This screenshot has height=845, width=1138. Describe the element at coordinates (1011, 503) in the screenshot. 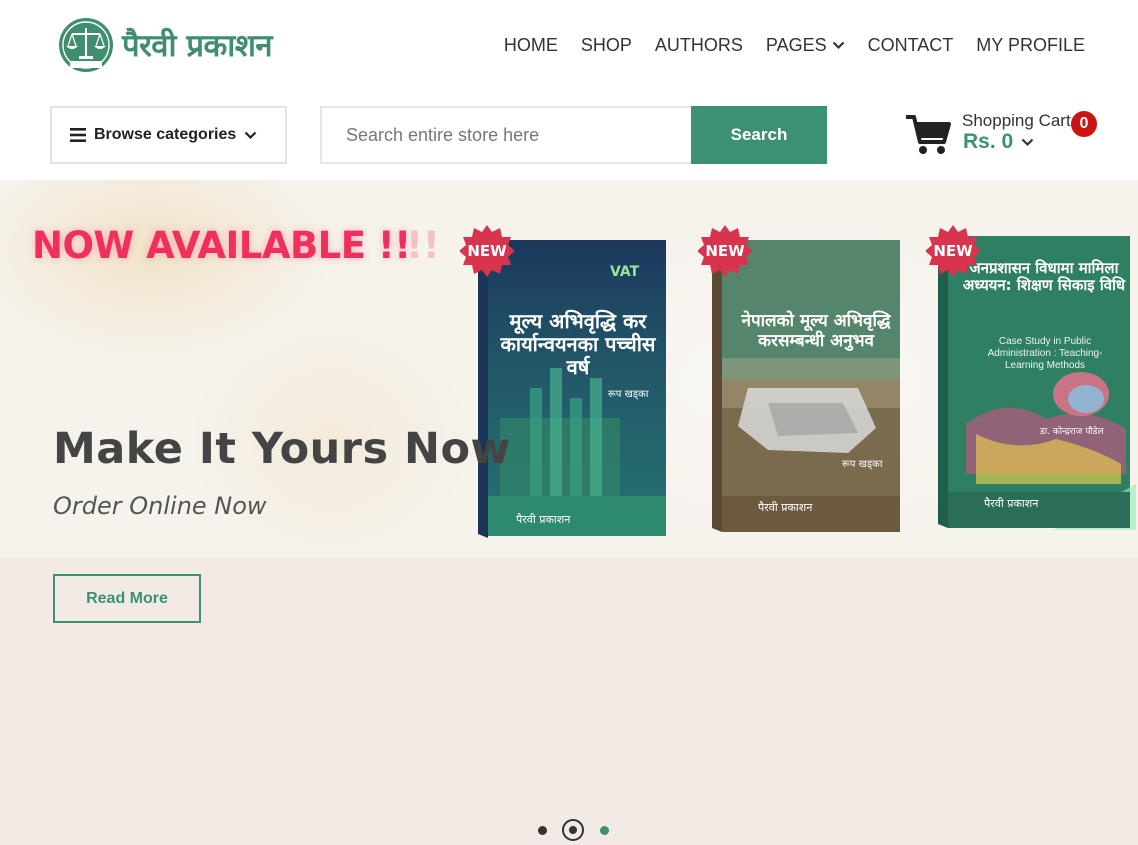

I see `book-3-publisher: पैरवी प्रकाशन` at that location.